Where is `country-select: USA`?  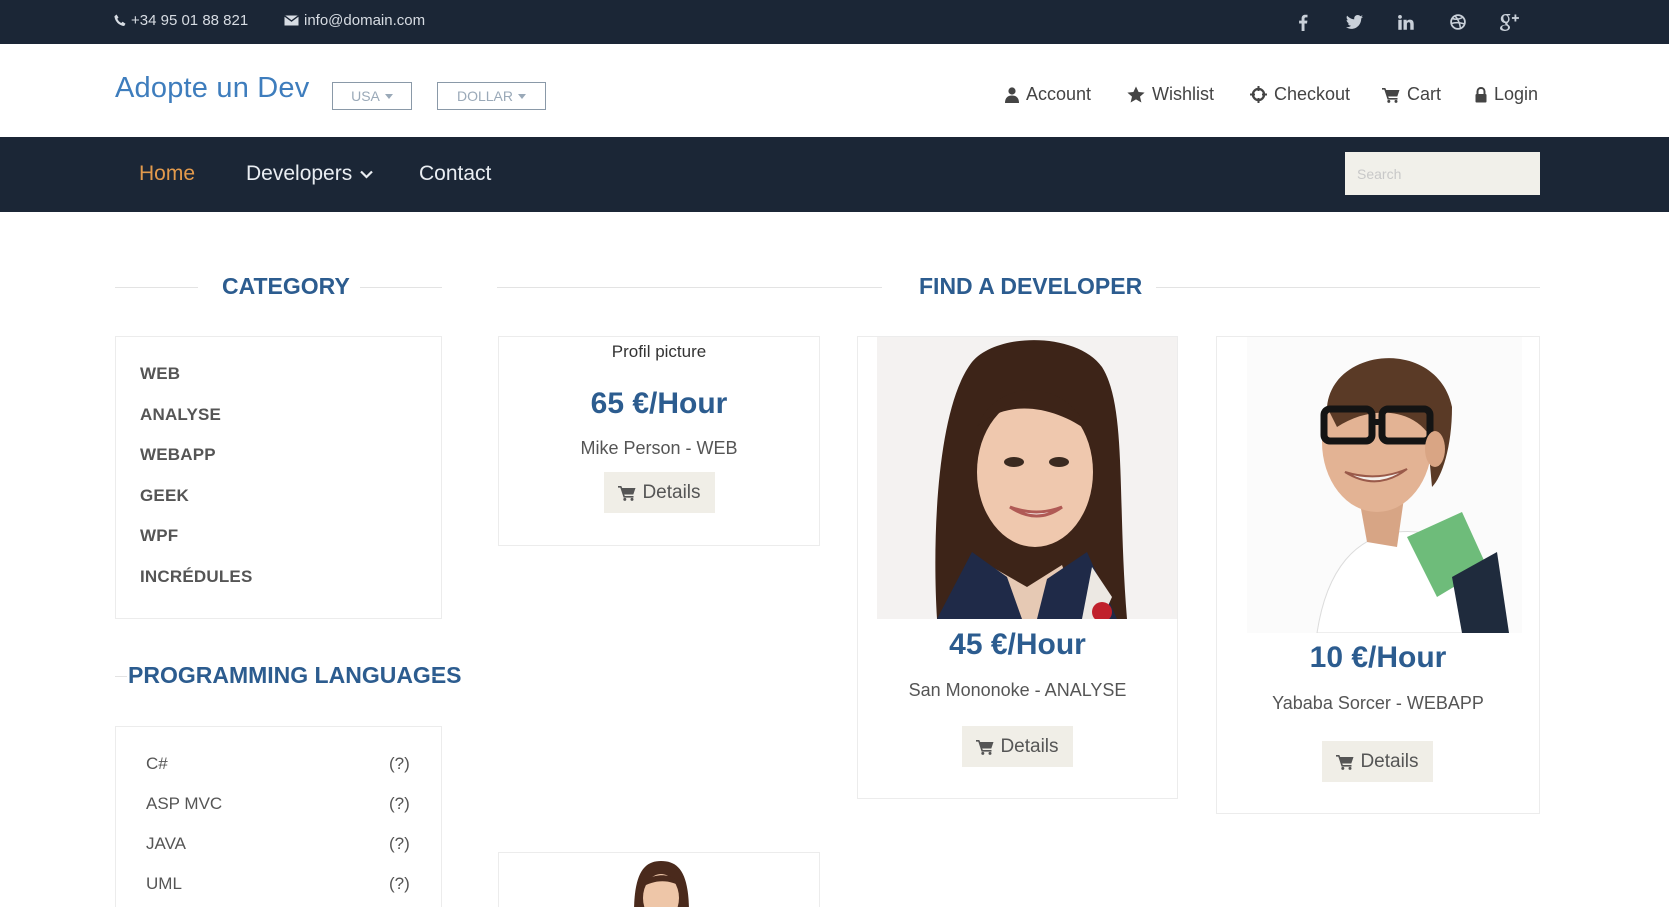
country-select: USA is located at coordinates (372, 96).